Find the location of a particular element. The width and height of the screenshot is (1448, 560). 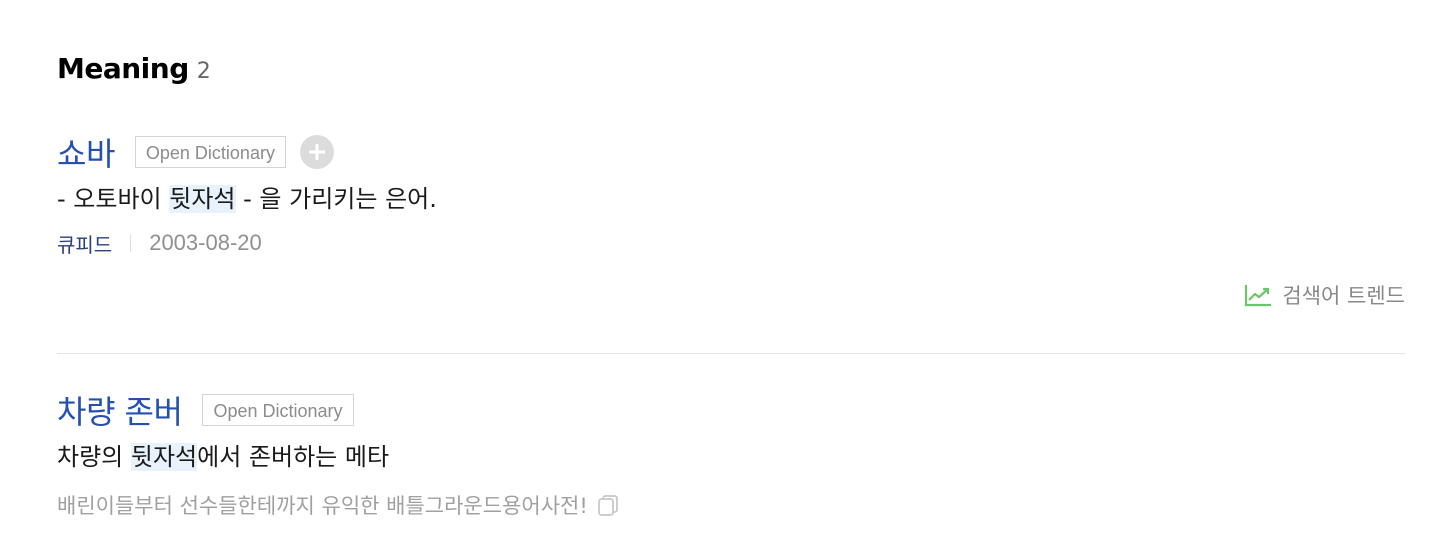

section-title: Meaning is located at coordinates (123, 68).